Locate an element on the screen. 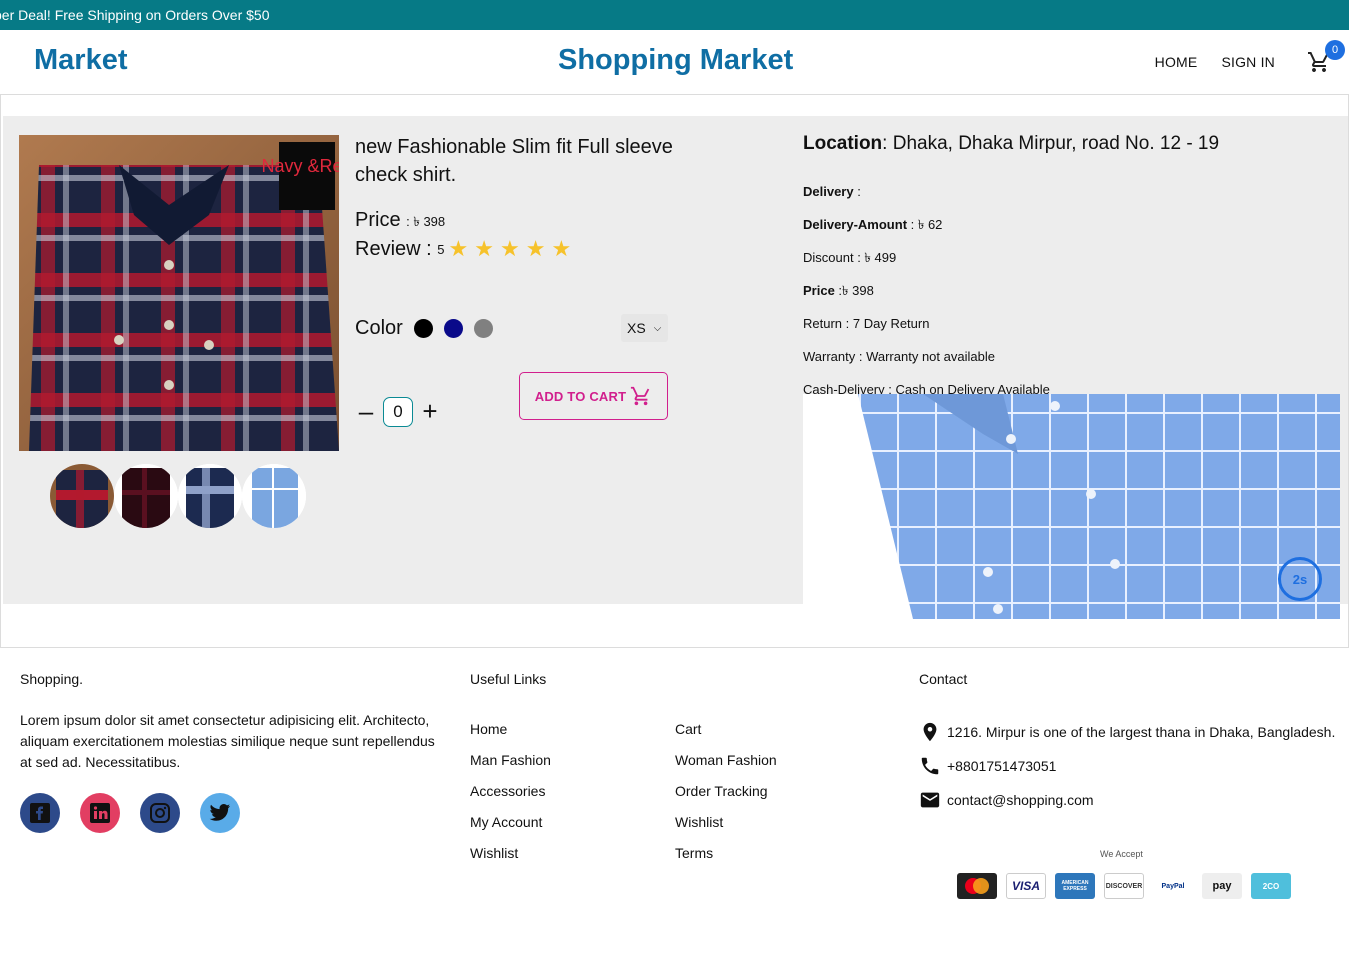 This screenshot has height=960, width=1349. color-label: Color is located at coordinates (379, 328).